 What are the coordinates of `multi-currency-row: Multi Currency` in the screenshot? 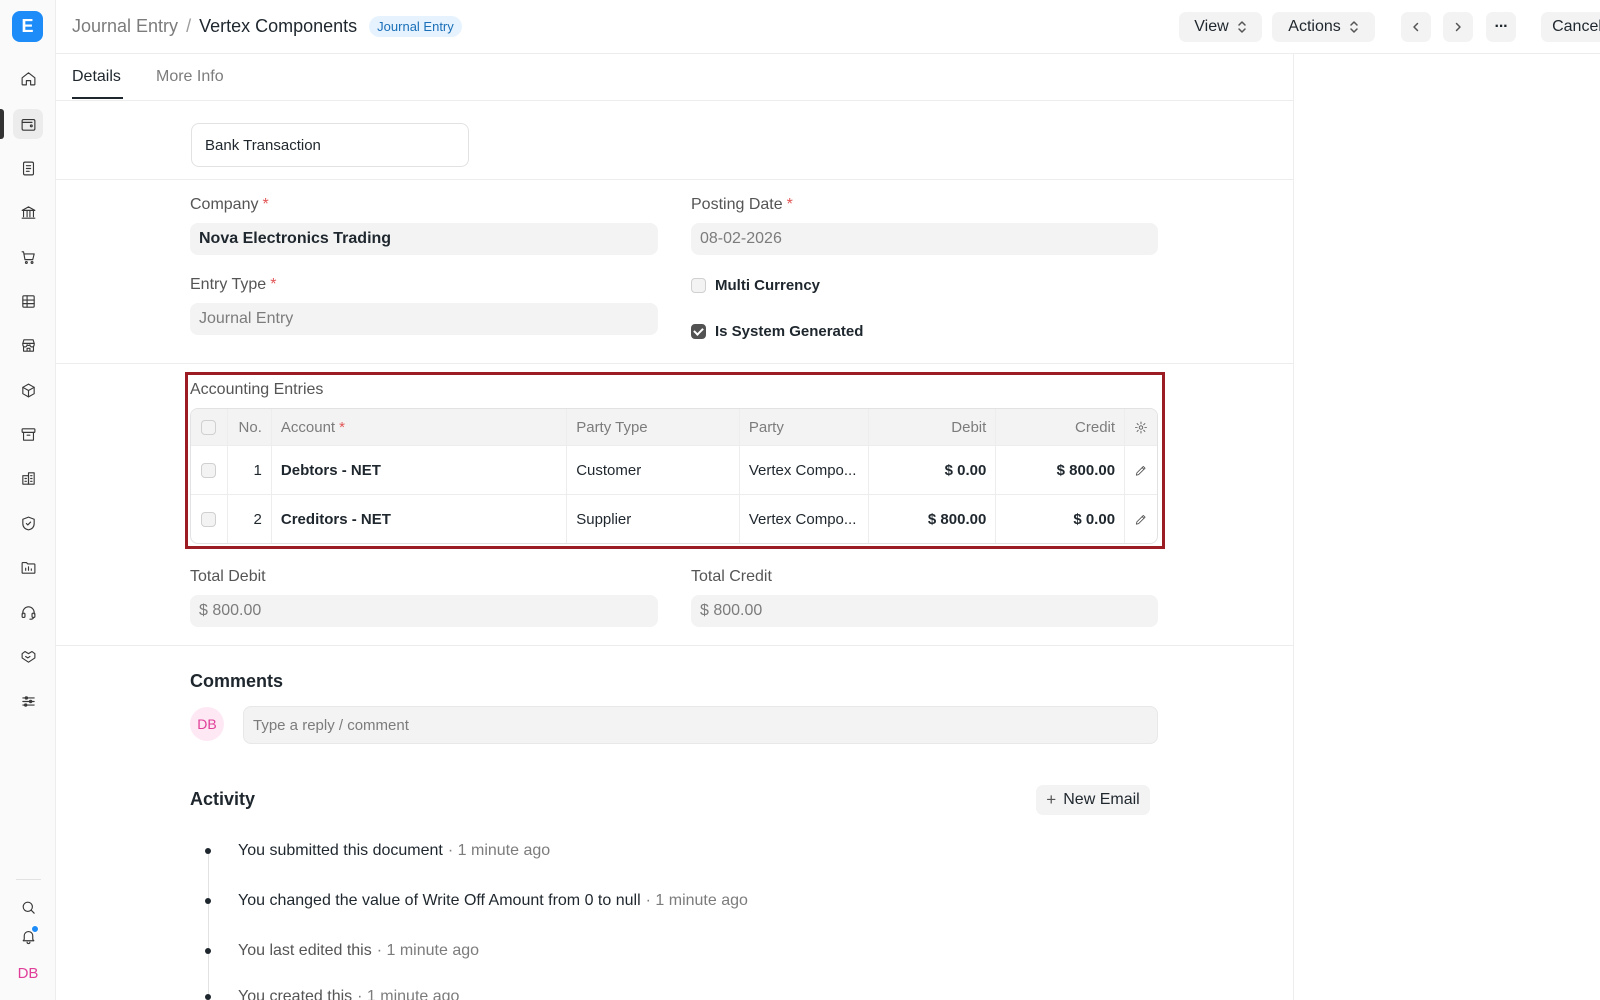 It's located at (755, 285).